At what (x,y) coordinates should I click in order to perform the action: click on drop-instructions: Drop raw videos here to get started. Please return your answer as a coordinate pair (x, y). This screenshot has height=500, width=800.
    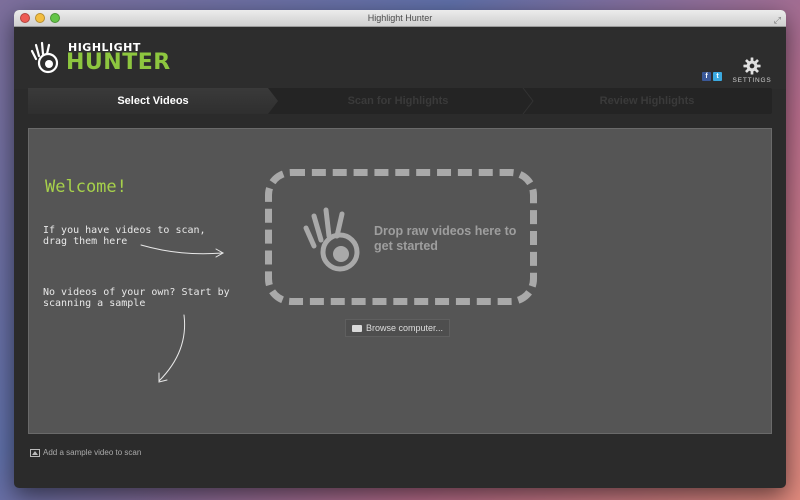
    Looking at the image, I should click on (445, 238).